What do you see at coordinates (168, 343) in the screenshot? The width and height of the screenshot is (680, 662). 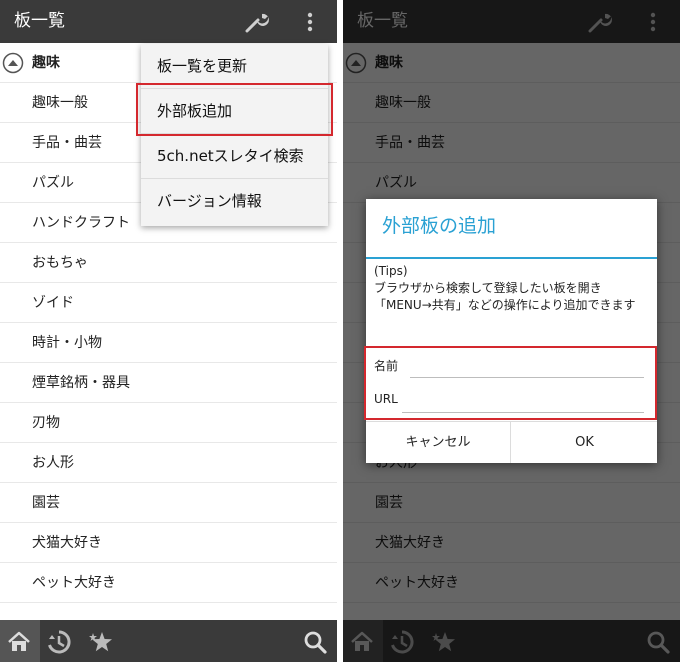 I see `list-item: 時計・小物` at bounding box center [168, 343].